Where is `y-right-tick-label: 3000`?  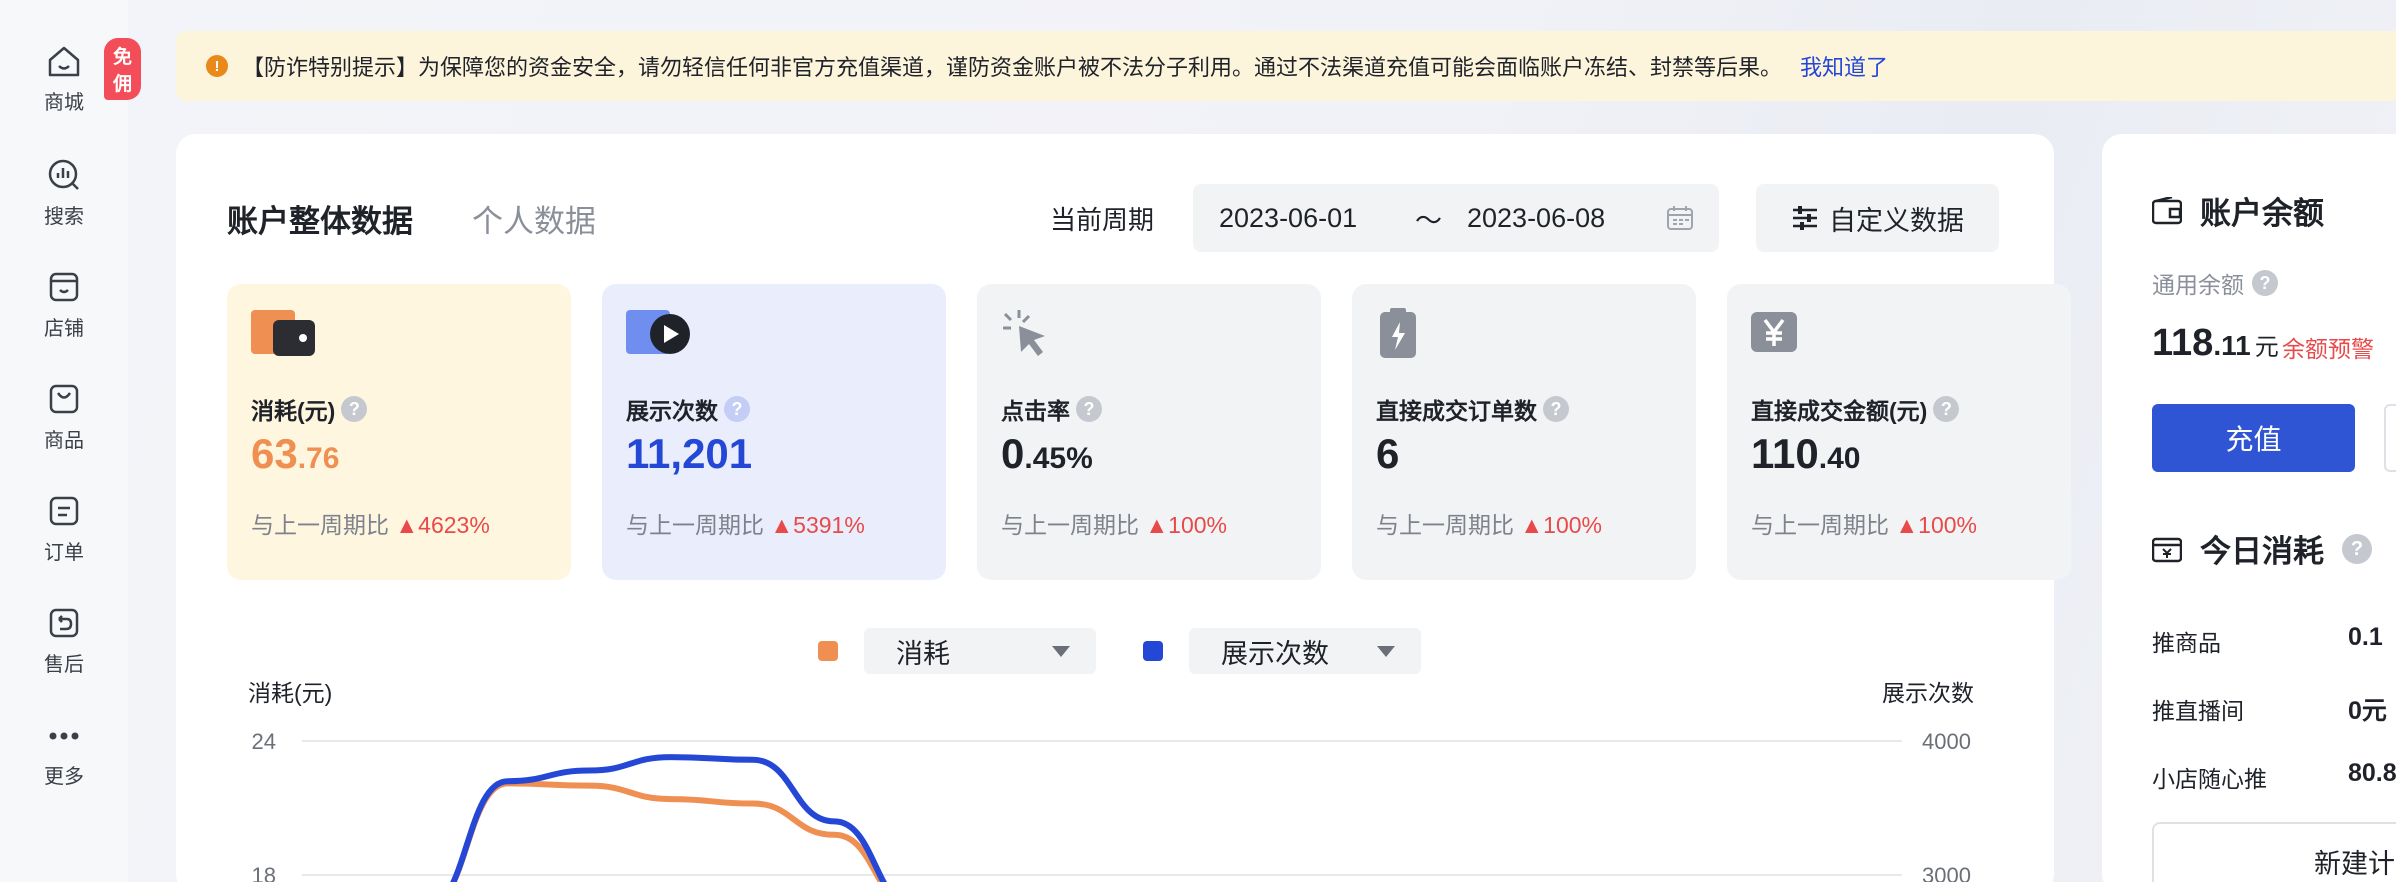 y-right-tick-label: 3000 is located at coordinates (1946, 872).